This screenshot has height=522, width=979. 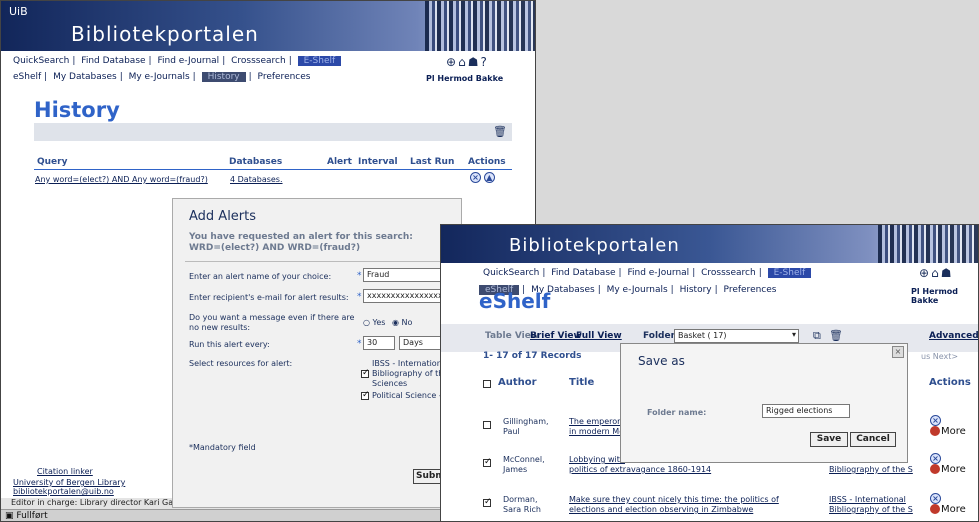 What do you see at coordinates (939, 356) in the screenshot?
I see `pagination-next: us Next>` at bounding box center [939, 356].